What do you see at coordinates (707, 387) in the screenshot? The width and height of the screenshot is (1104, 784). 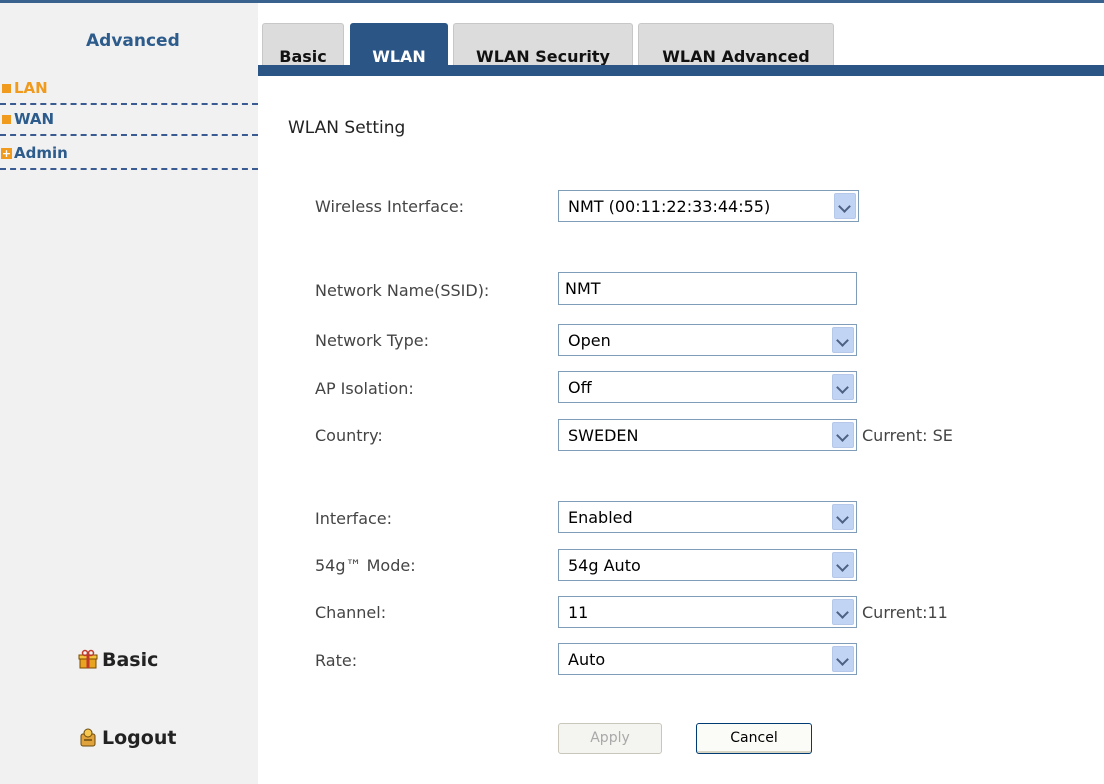 I see `ap-isolation-select: Off` at bounding box center [707, 387].